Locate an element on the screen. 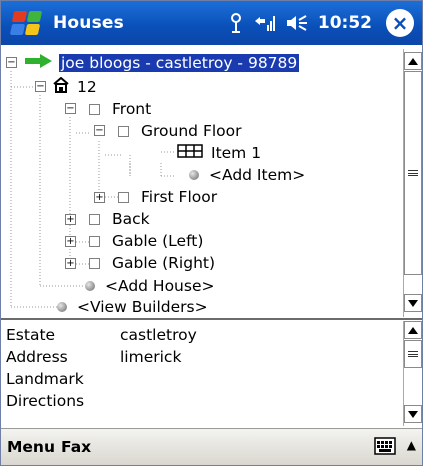 The image size is (423, 466). view-builders-label: <View Builders> is located at coordinates (142, 307).